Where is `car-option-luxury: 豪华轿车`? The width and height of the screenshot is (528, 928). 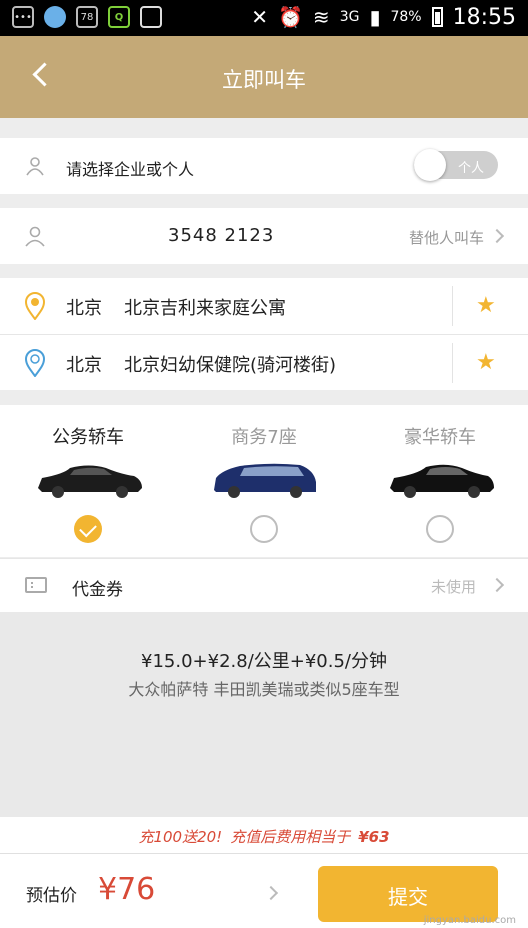
car-option-luxury: 豪华轿车 is located at coordinates (440, 481).